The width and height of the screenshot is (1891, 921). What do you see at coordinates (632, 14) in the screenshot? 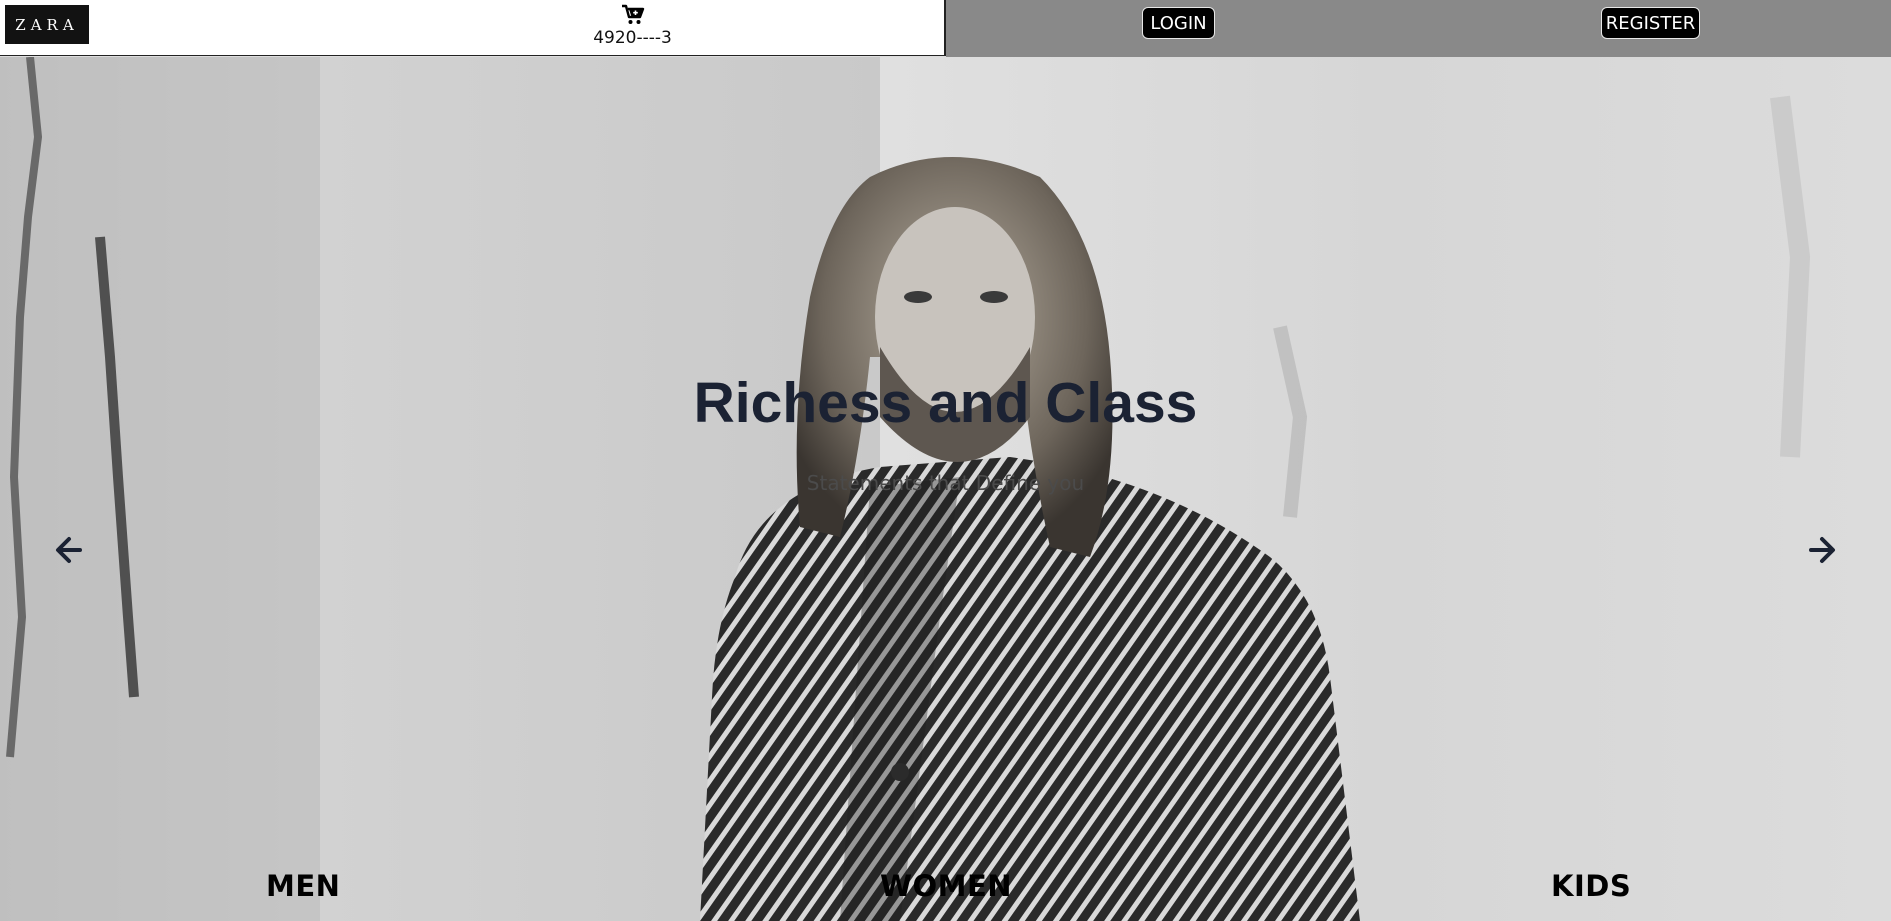
I see `cart-plus-icon` at bounding box center [632, 14].